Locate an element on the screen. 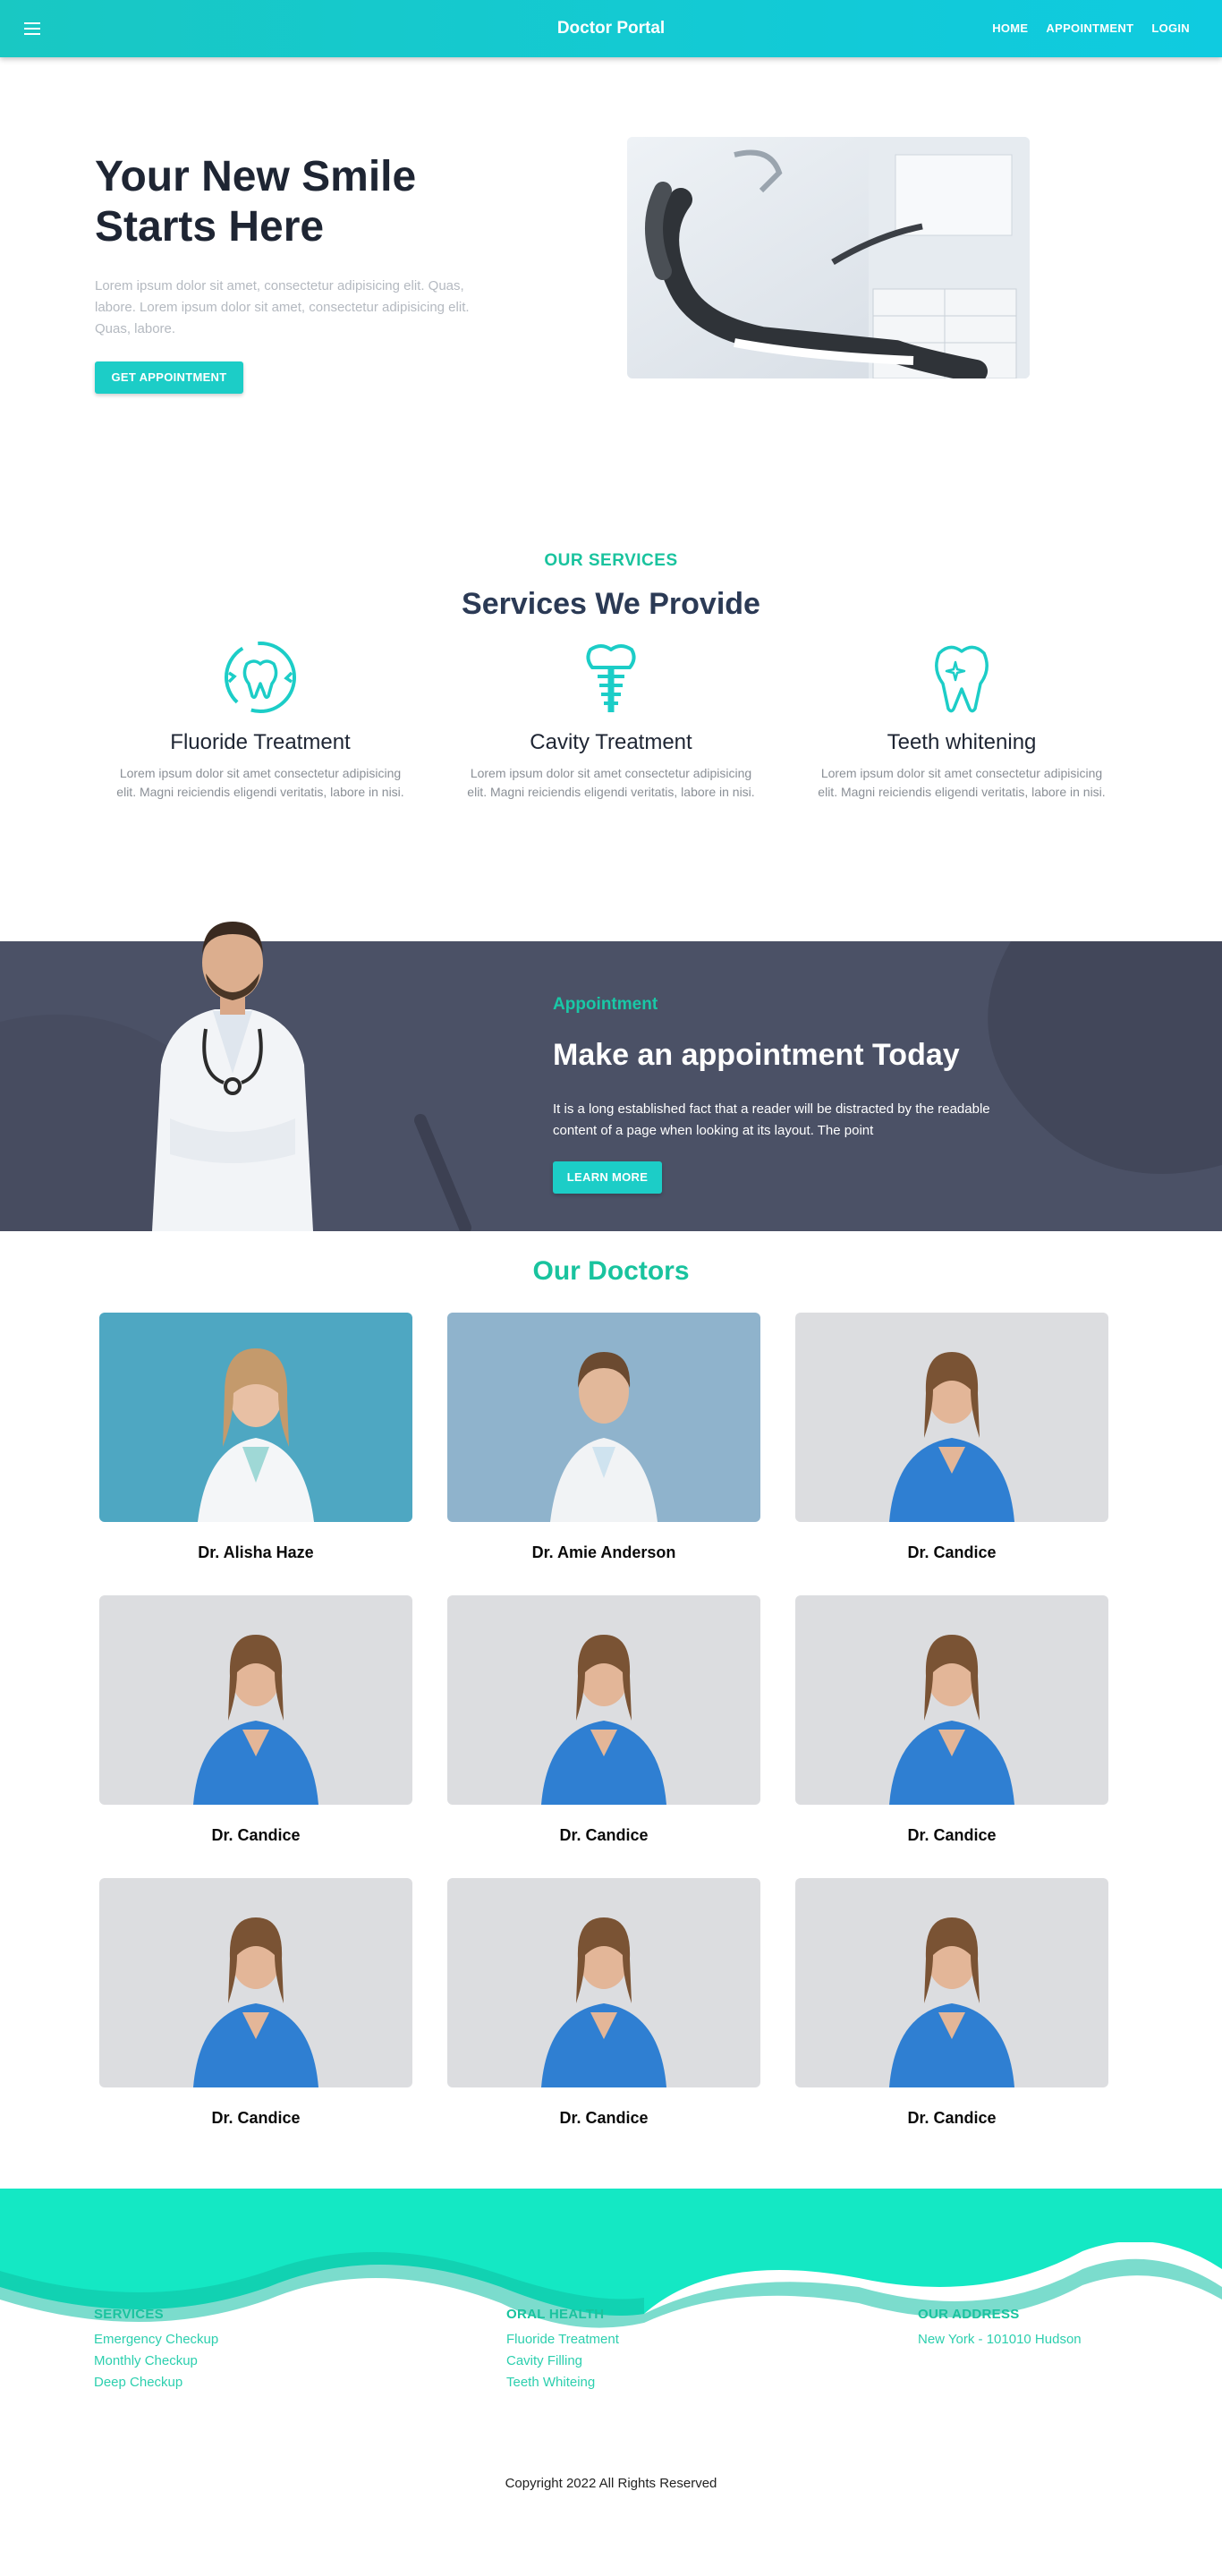 The height and width of the screenshot is (2576, 1222). doctors-heading: Our Doctors is located at coordinates (611, 1271).